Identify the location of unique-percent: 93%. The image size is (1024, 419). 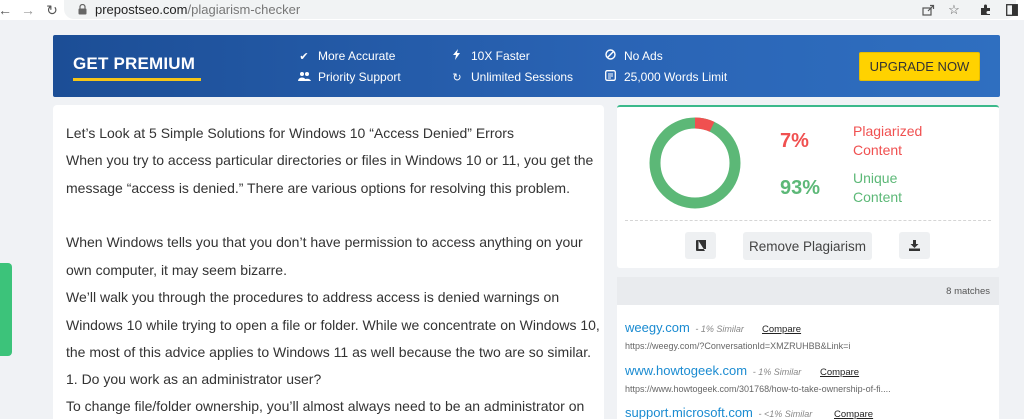
(800, 188).